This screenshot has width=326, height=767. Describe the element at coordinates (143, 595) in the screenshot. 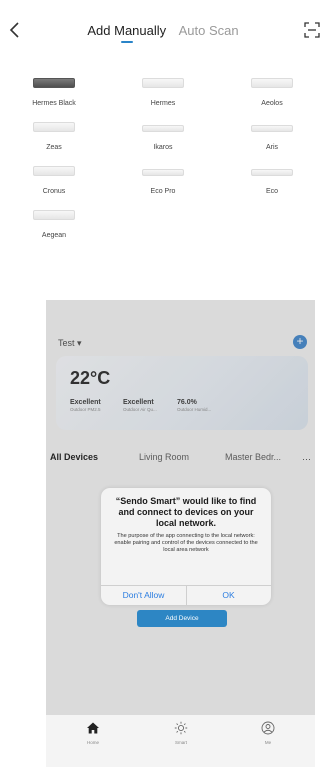

I see `dont-allow-button: Don't Allow` at that location.